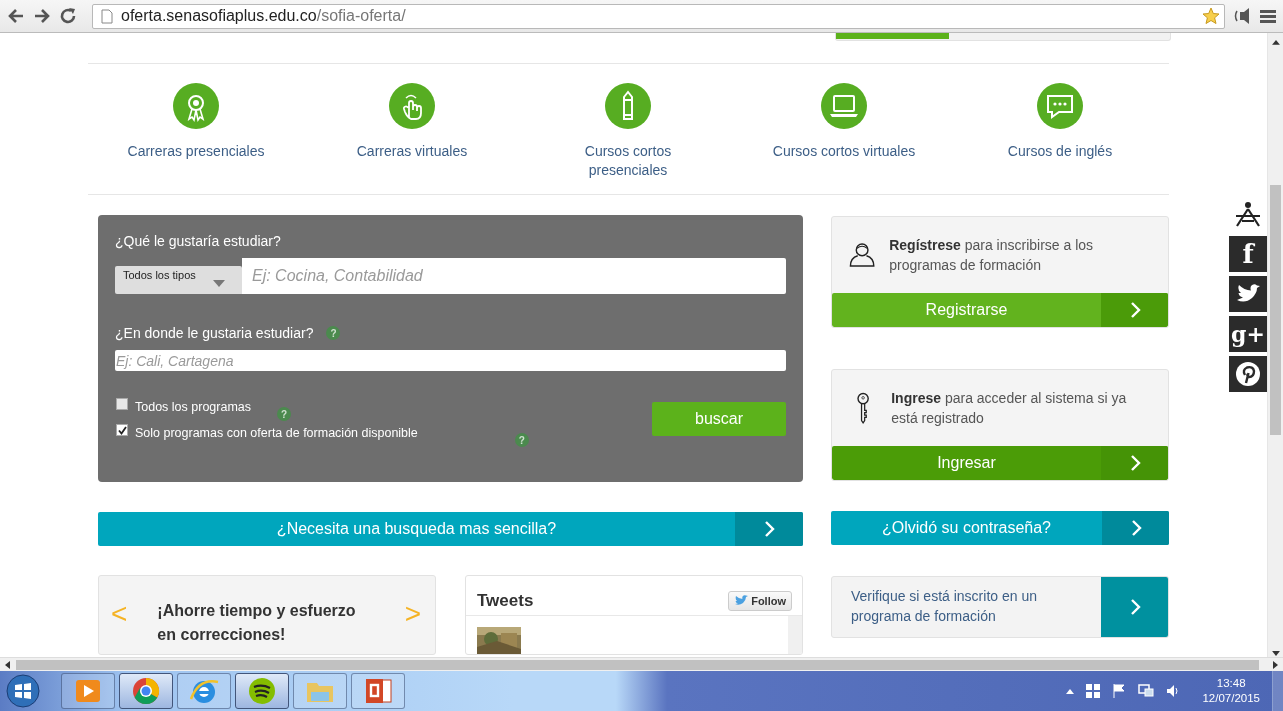 The width and height of the screenshot is (1283, 711). What do you see at coordinates (196, 151) in the screenshot?
I see `category-link: Carreras presenciales` at bounding box center [196, 151].